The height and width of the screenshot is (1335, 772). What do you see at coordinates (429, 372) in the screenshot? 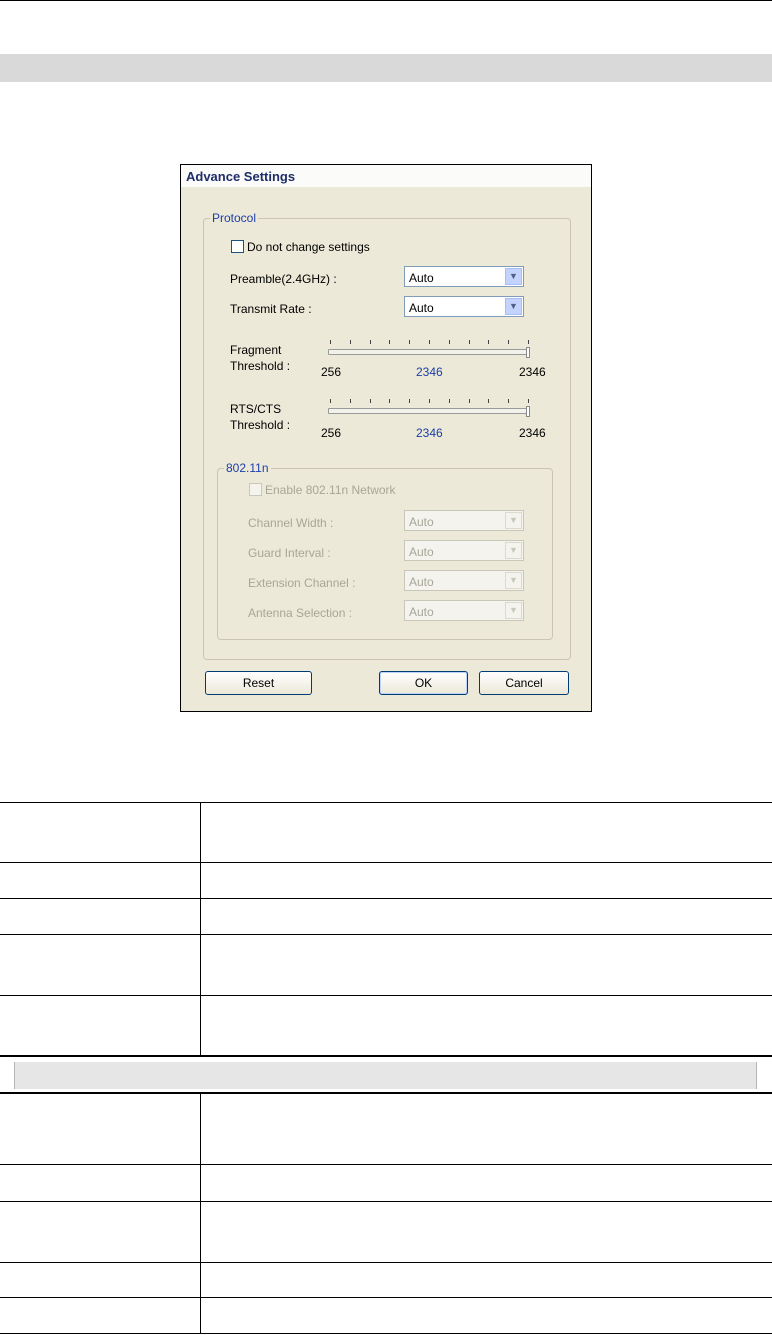
I see `fragment-current-value: 2346` at bounding box center [429, 372].